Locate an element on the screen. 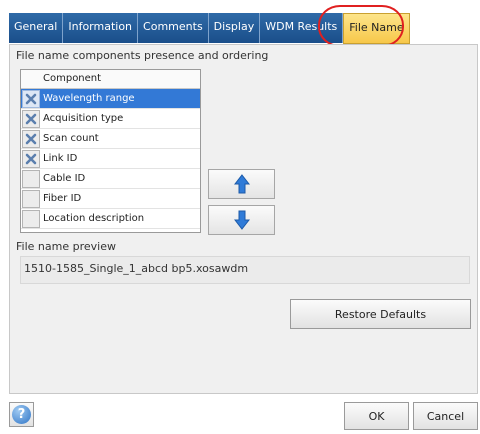 Image resolution: width=480 pixels, height=434 pixels. dialog-footer: ? OK Cancel is located at coordinates (240, 414).